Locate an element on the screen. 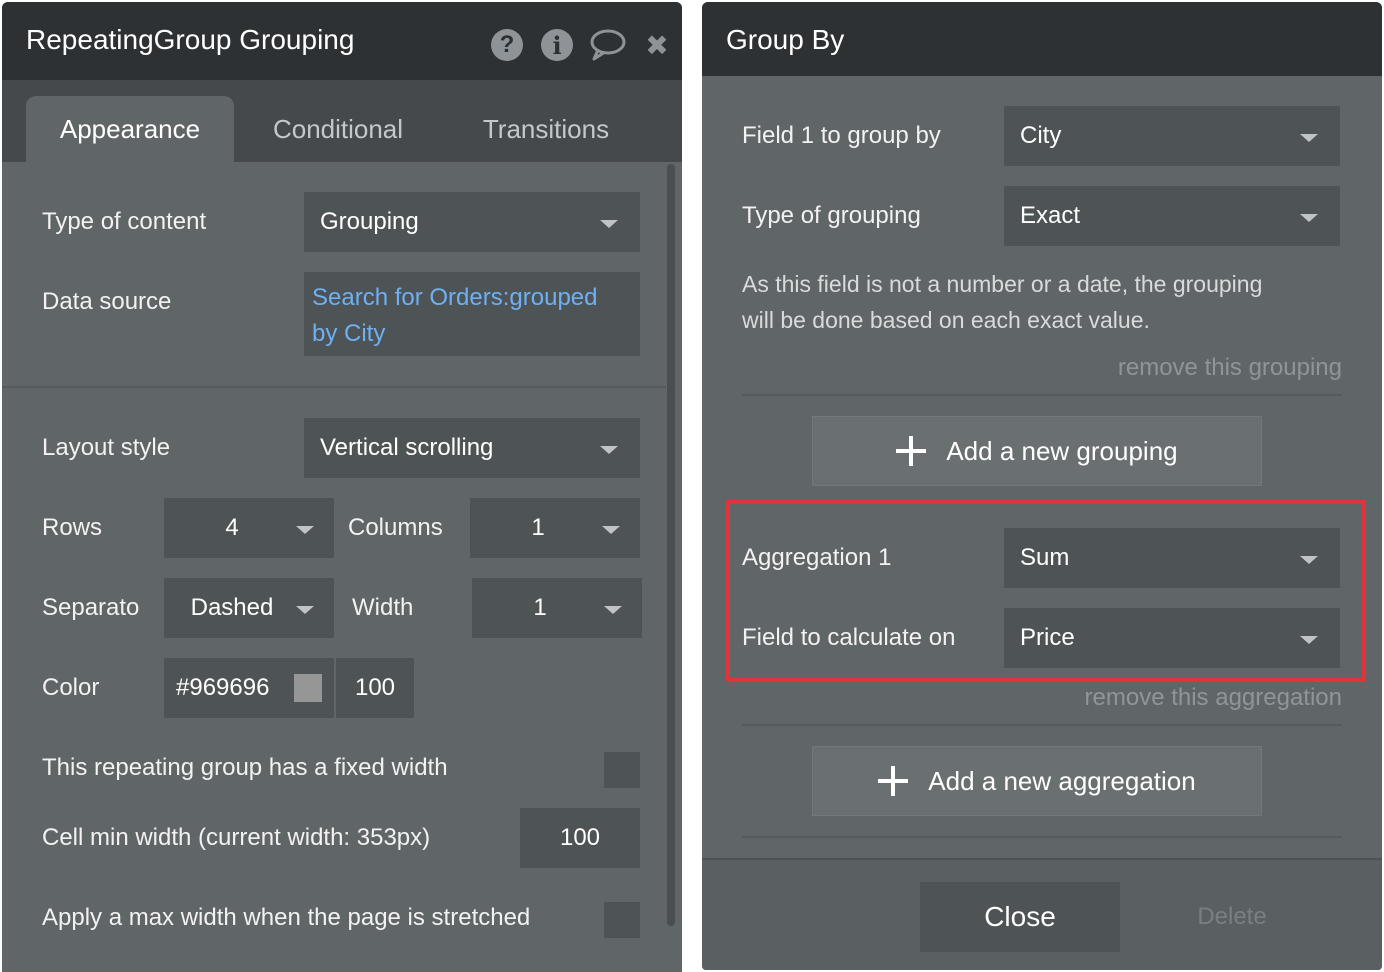 The image size is (1384, 972). remove-aggregation-link: remove this aggregation is located at coordinates (1213, 698).